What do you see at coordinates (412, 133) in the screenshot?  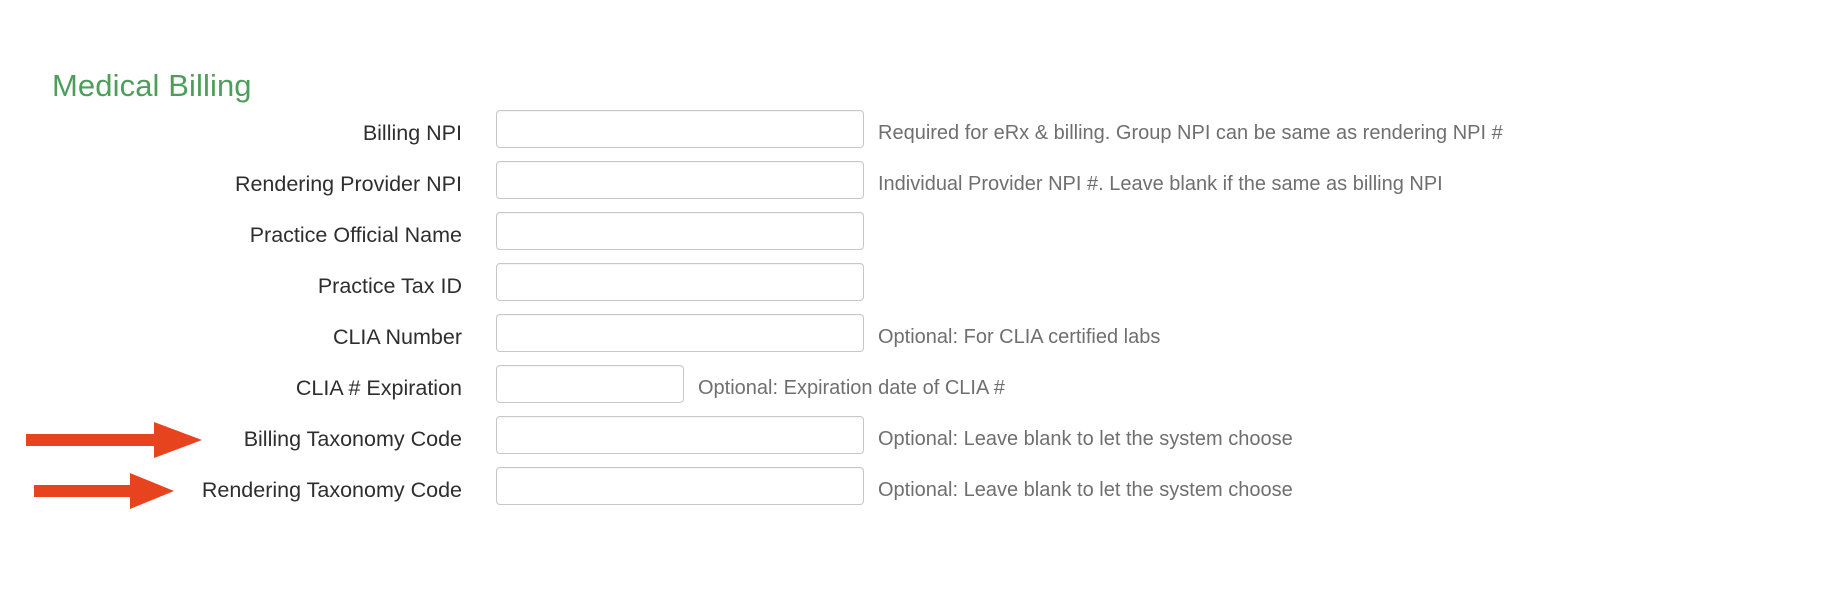 I see `field-label: Billing NPI` at bounding box center [412, 133].